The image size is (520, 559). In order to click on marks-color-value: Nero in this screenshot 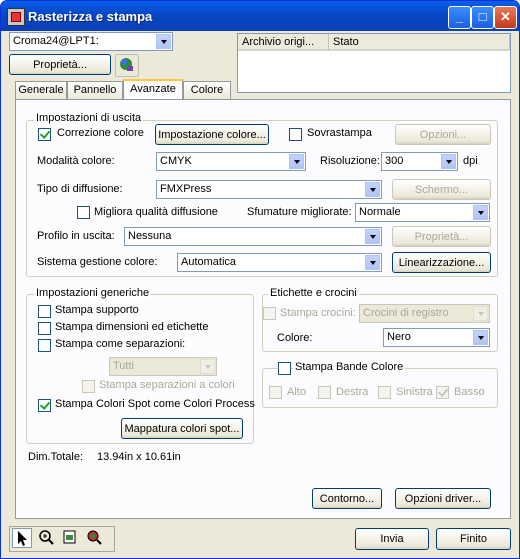, I will do `click(399, 337)`.